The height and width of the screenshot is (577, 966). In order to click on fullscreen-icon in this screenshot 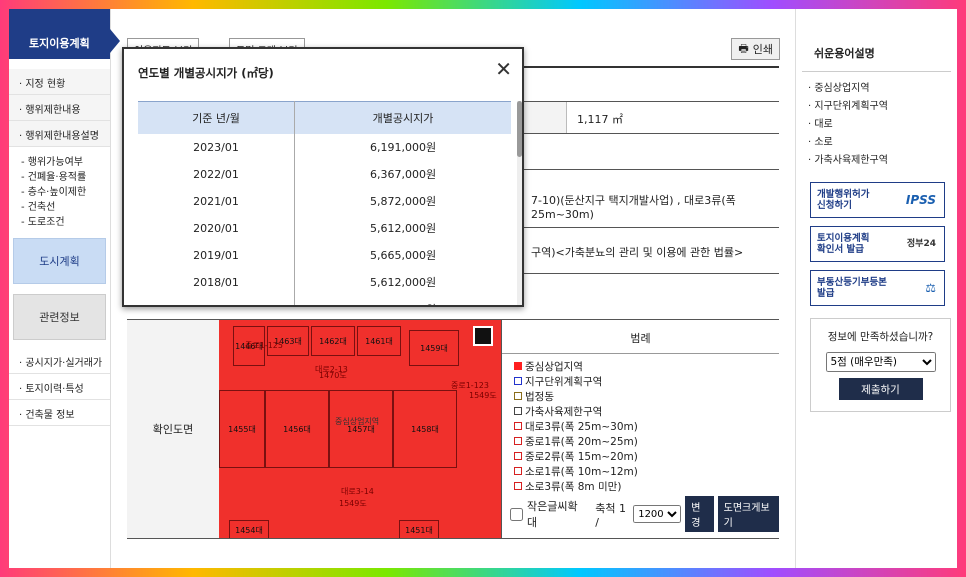, I will do `click(483, 336)`.